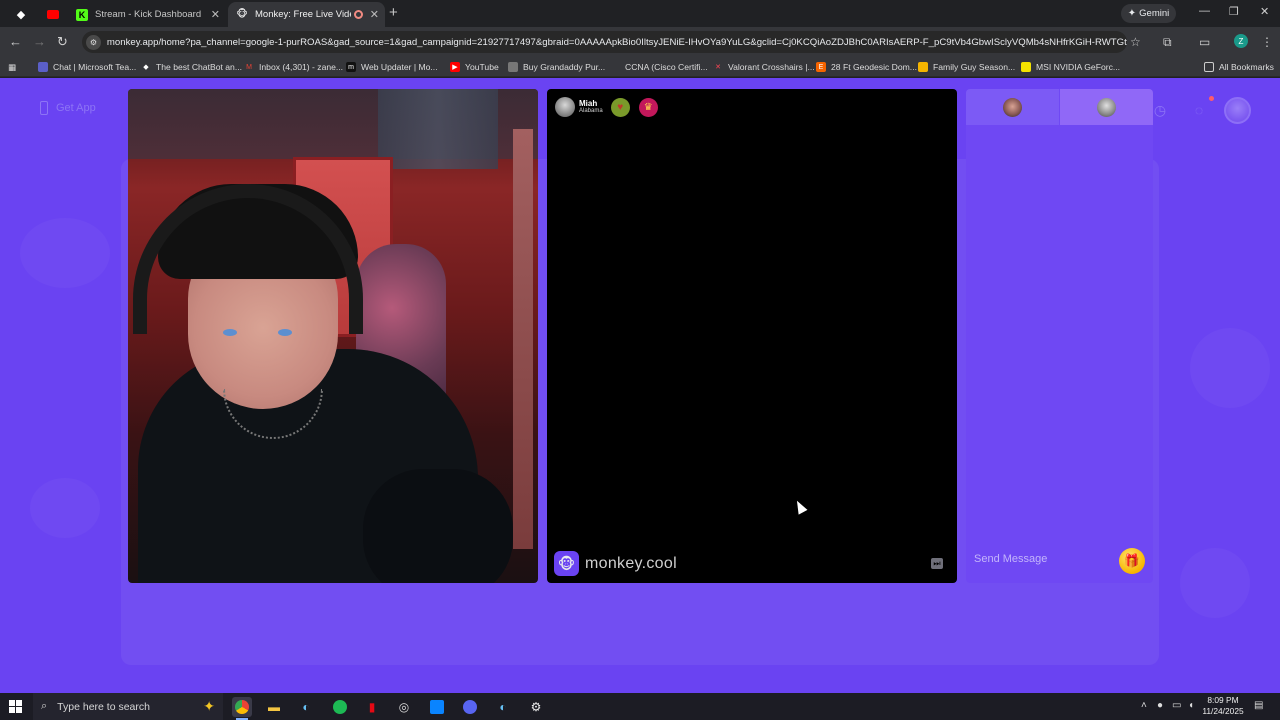 The width and height of the screenshot is (1280, 720). Describe the element at coordinates (242, 708) in the screenshot. I see `chrome-icon` at that location.